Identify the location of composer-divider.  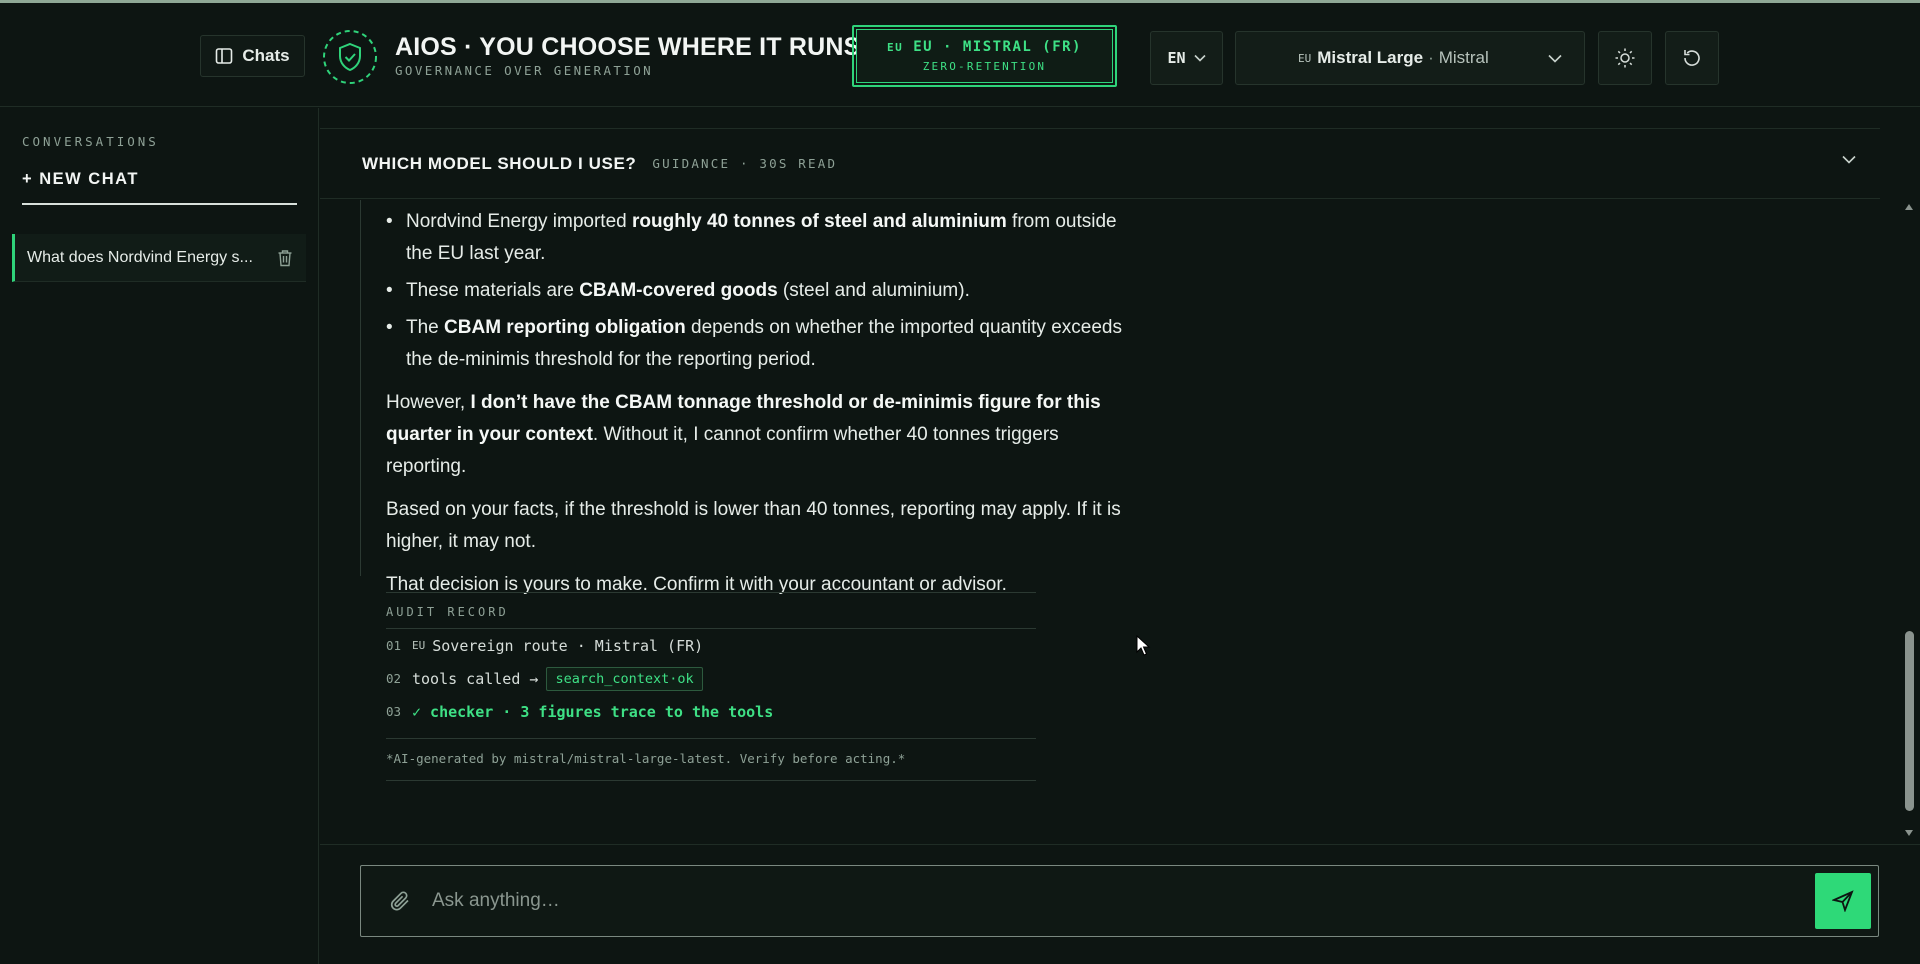
(1120, 844).